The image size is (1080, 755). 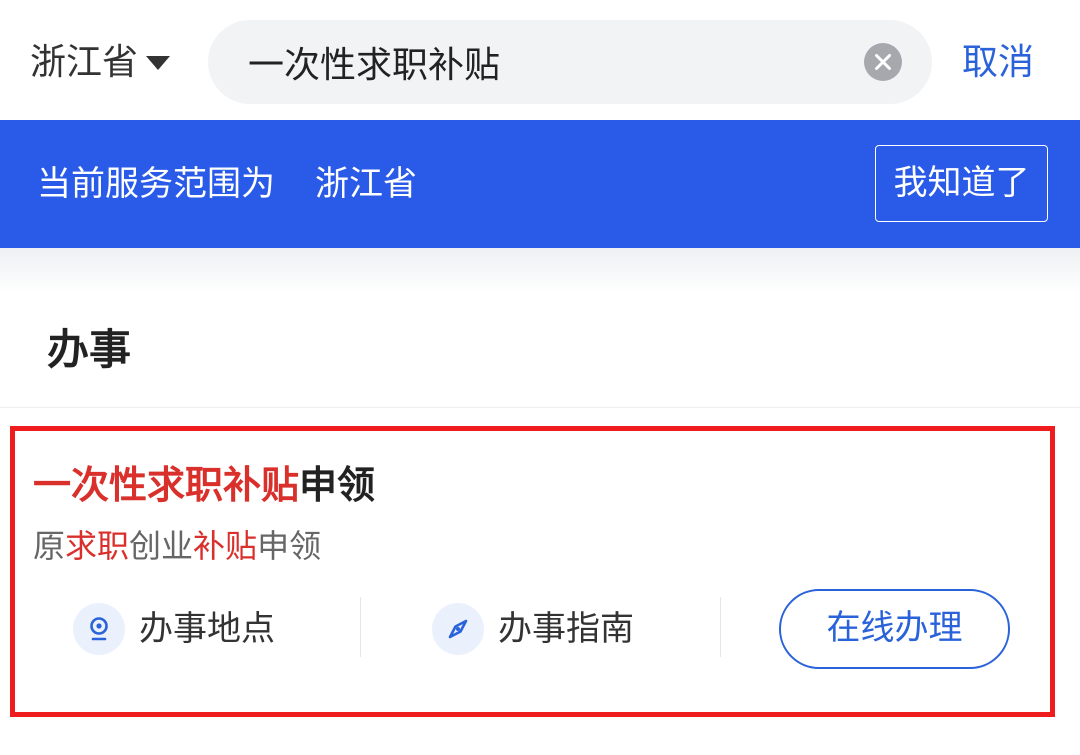 I want to click on section-divider, so click(x=540, y=407).